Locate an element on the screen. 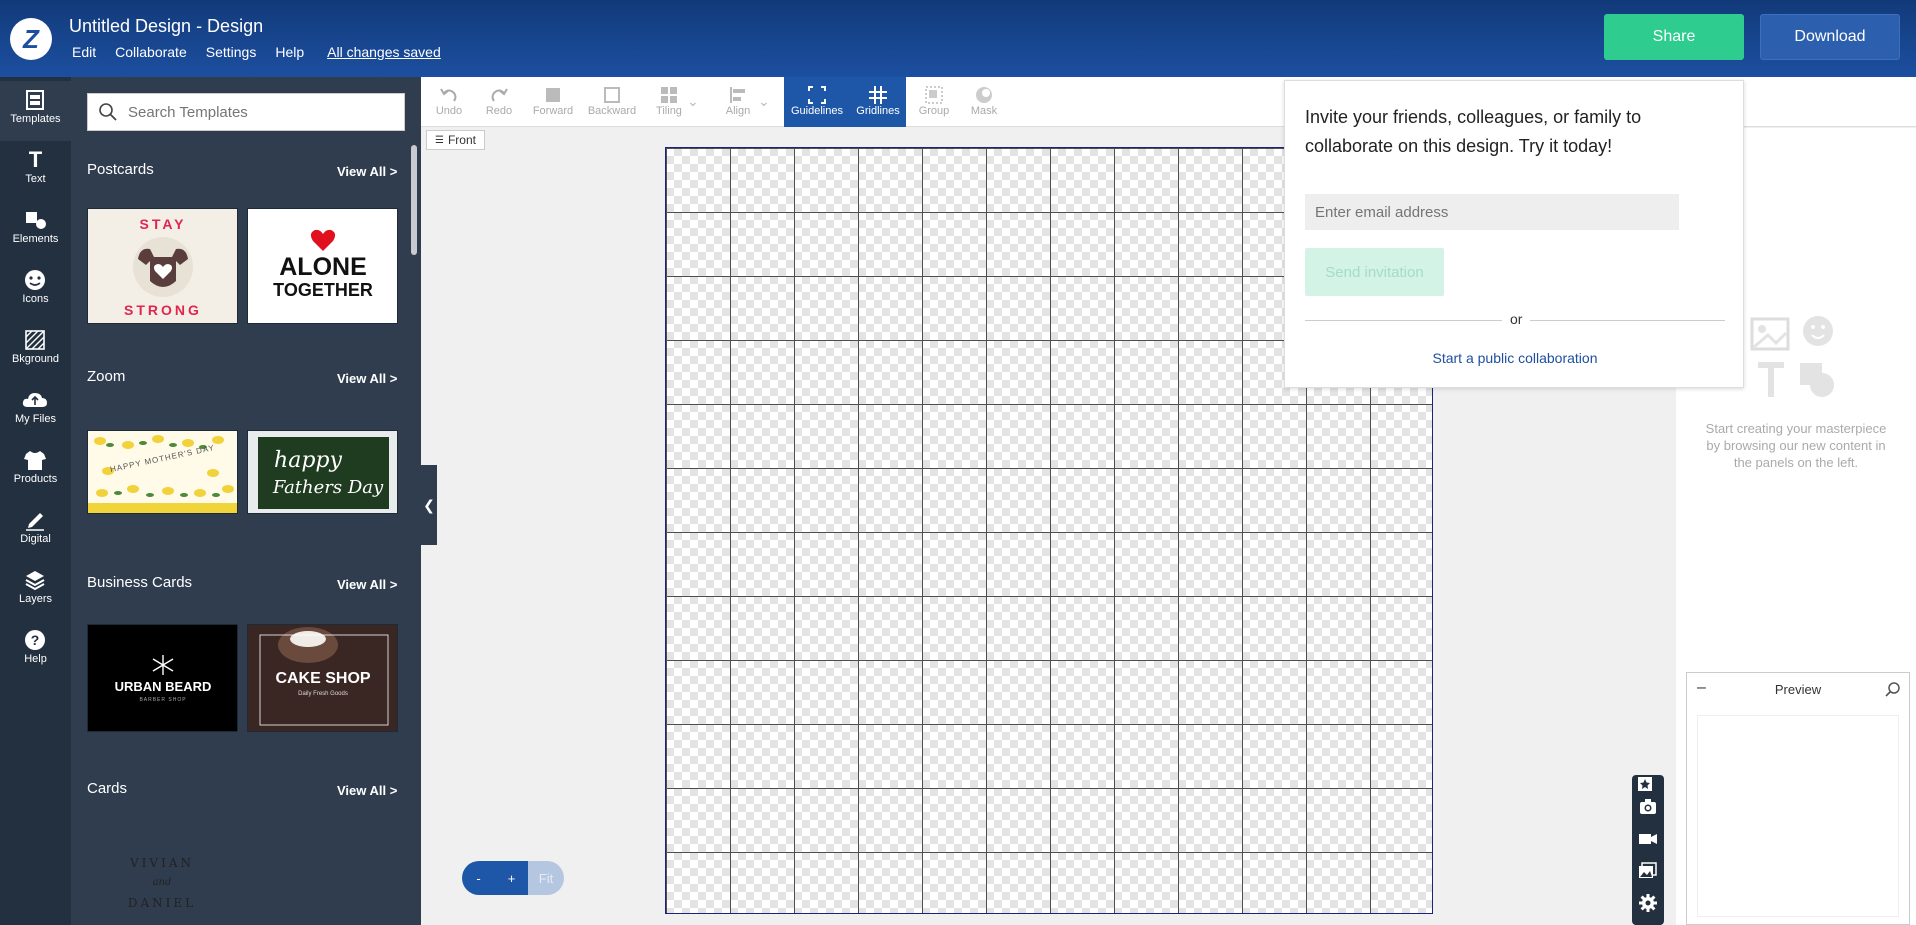 Image resolution: width=1916 pixels, height=925 pixels. collab-email-input is located at coordinates (1492, 212).